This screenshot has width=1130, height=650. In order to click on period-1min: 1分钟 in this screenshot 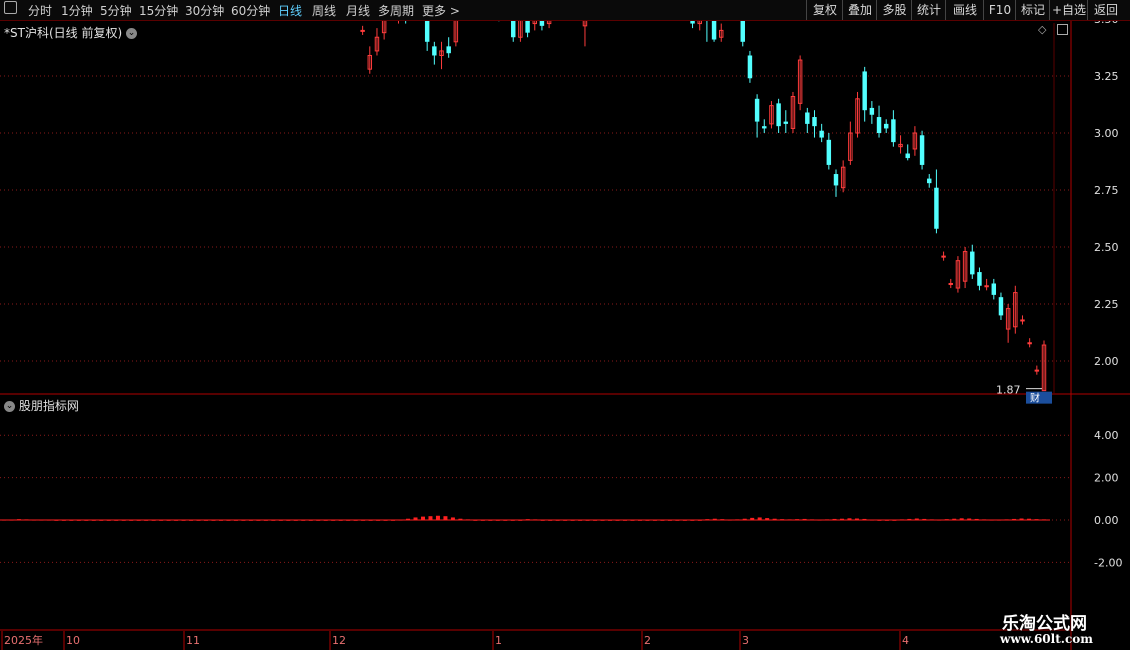, I will do `click(77, 10)`.